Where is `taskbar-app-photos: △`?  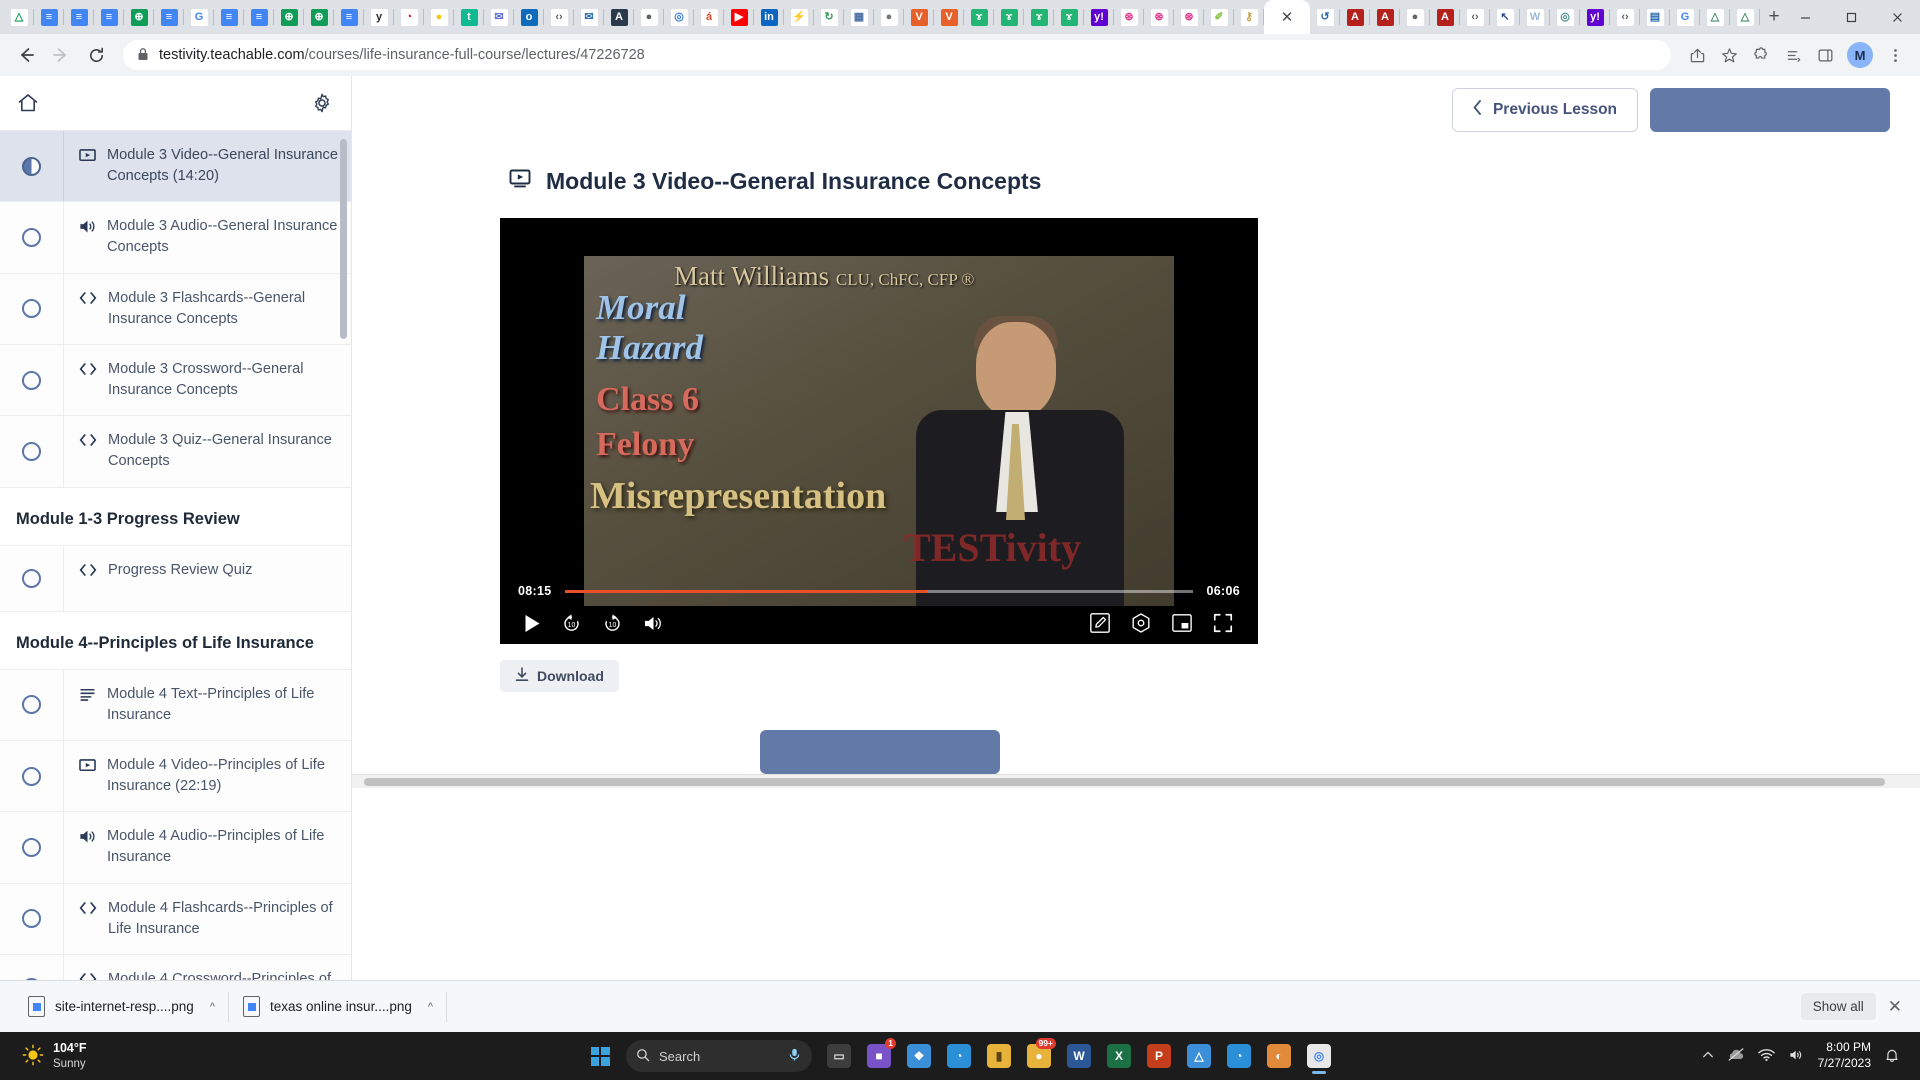
taskbar-app-photos: △ is located at coordinates (1199, 1056).